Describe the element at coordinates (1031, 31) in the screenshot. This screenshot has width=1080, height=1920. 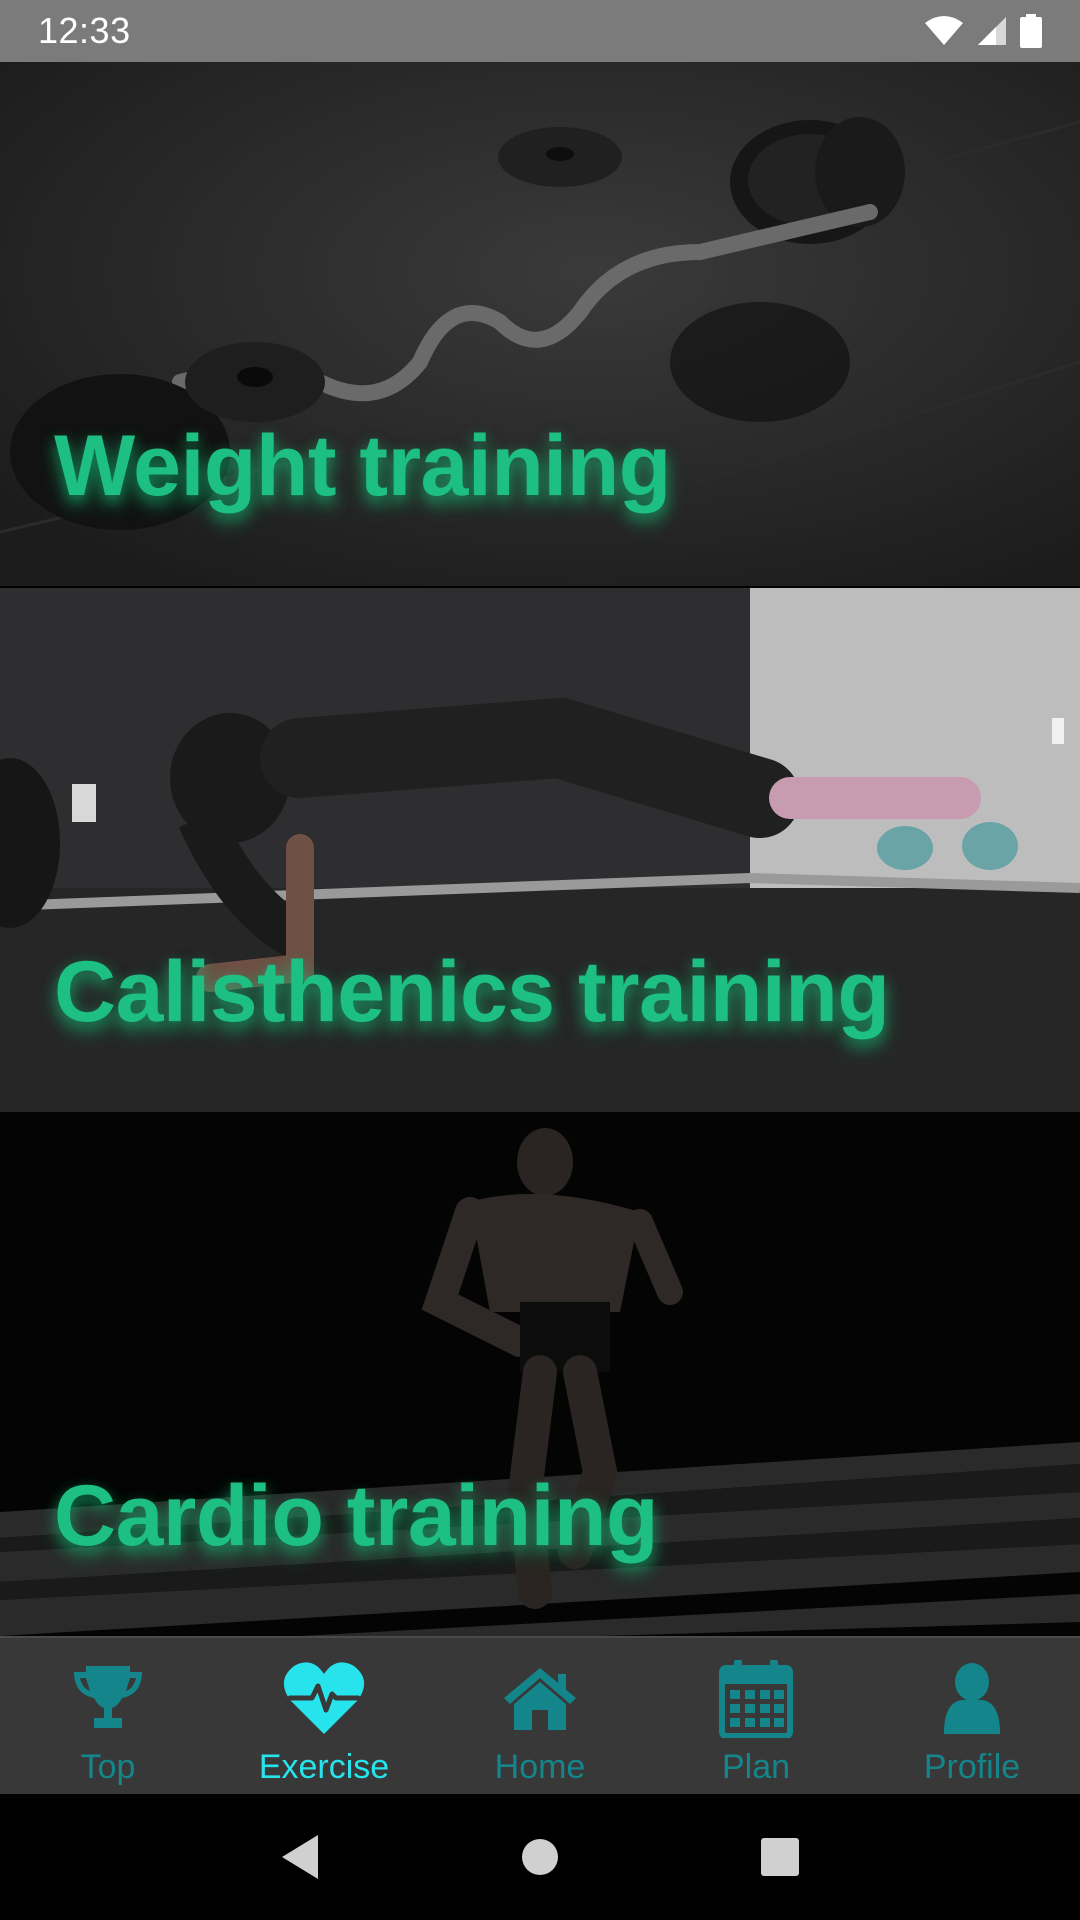
I see `battery-icon` at that location.